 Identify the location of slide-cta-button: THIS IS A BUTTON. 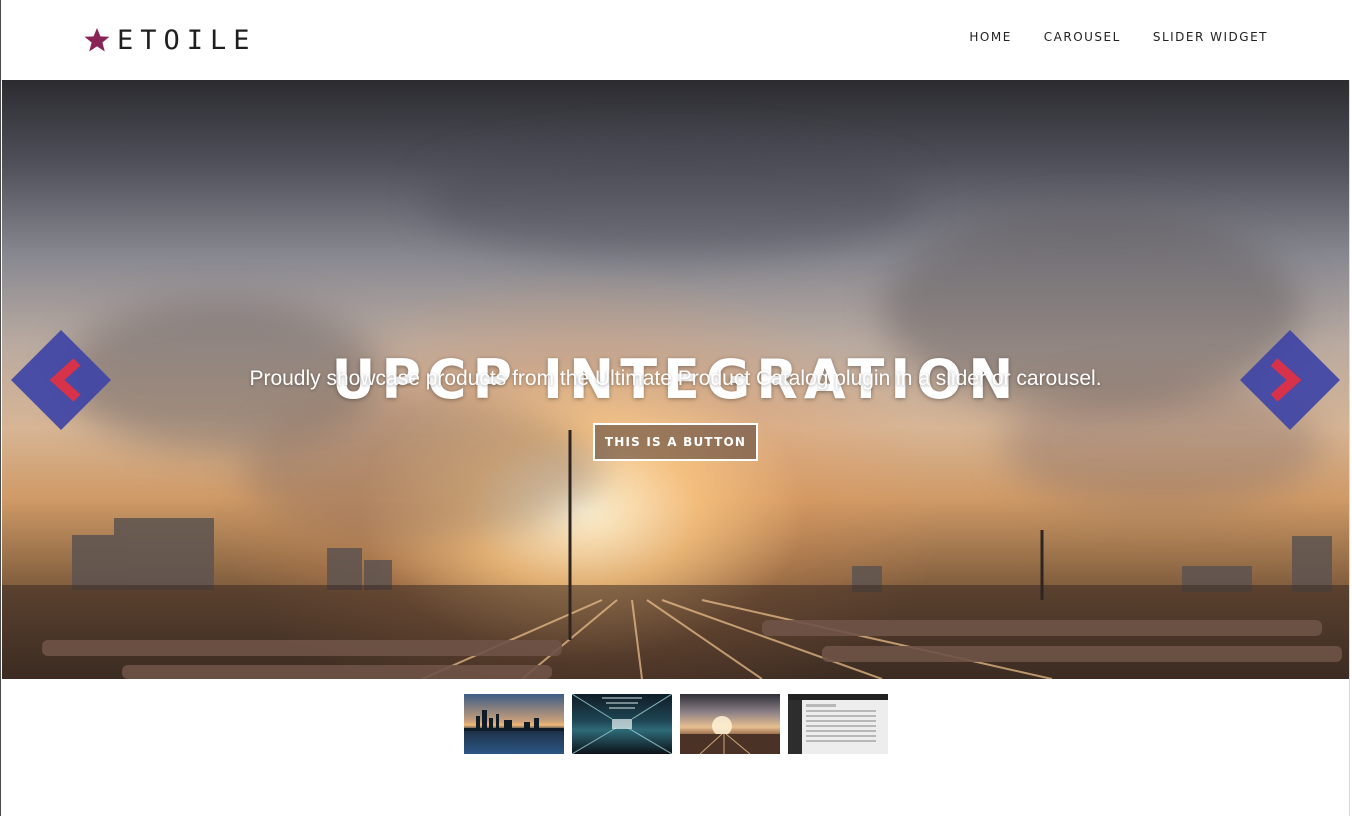
(675, 442).